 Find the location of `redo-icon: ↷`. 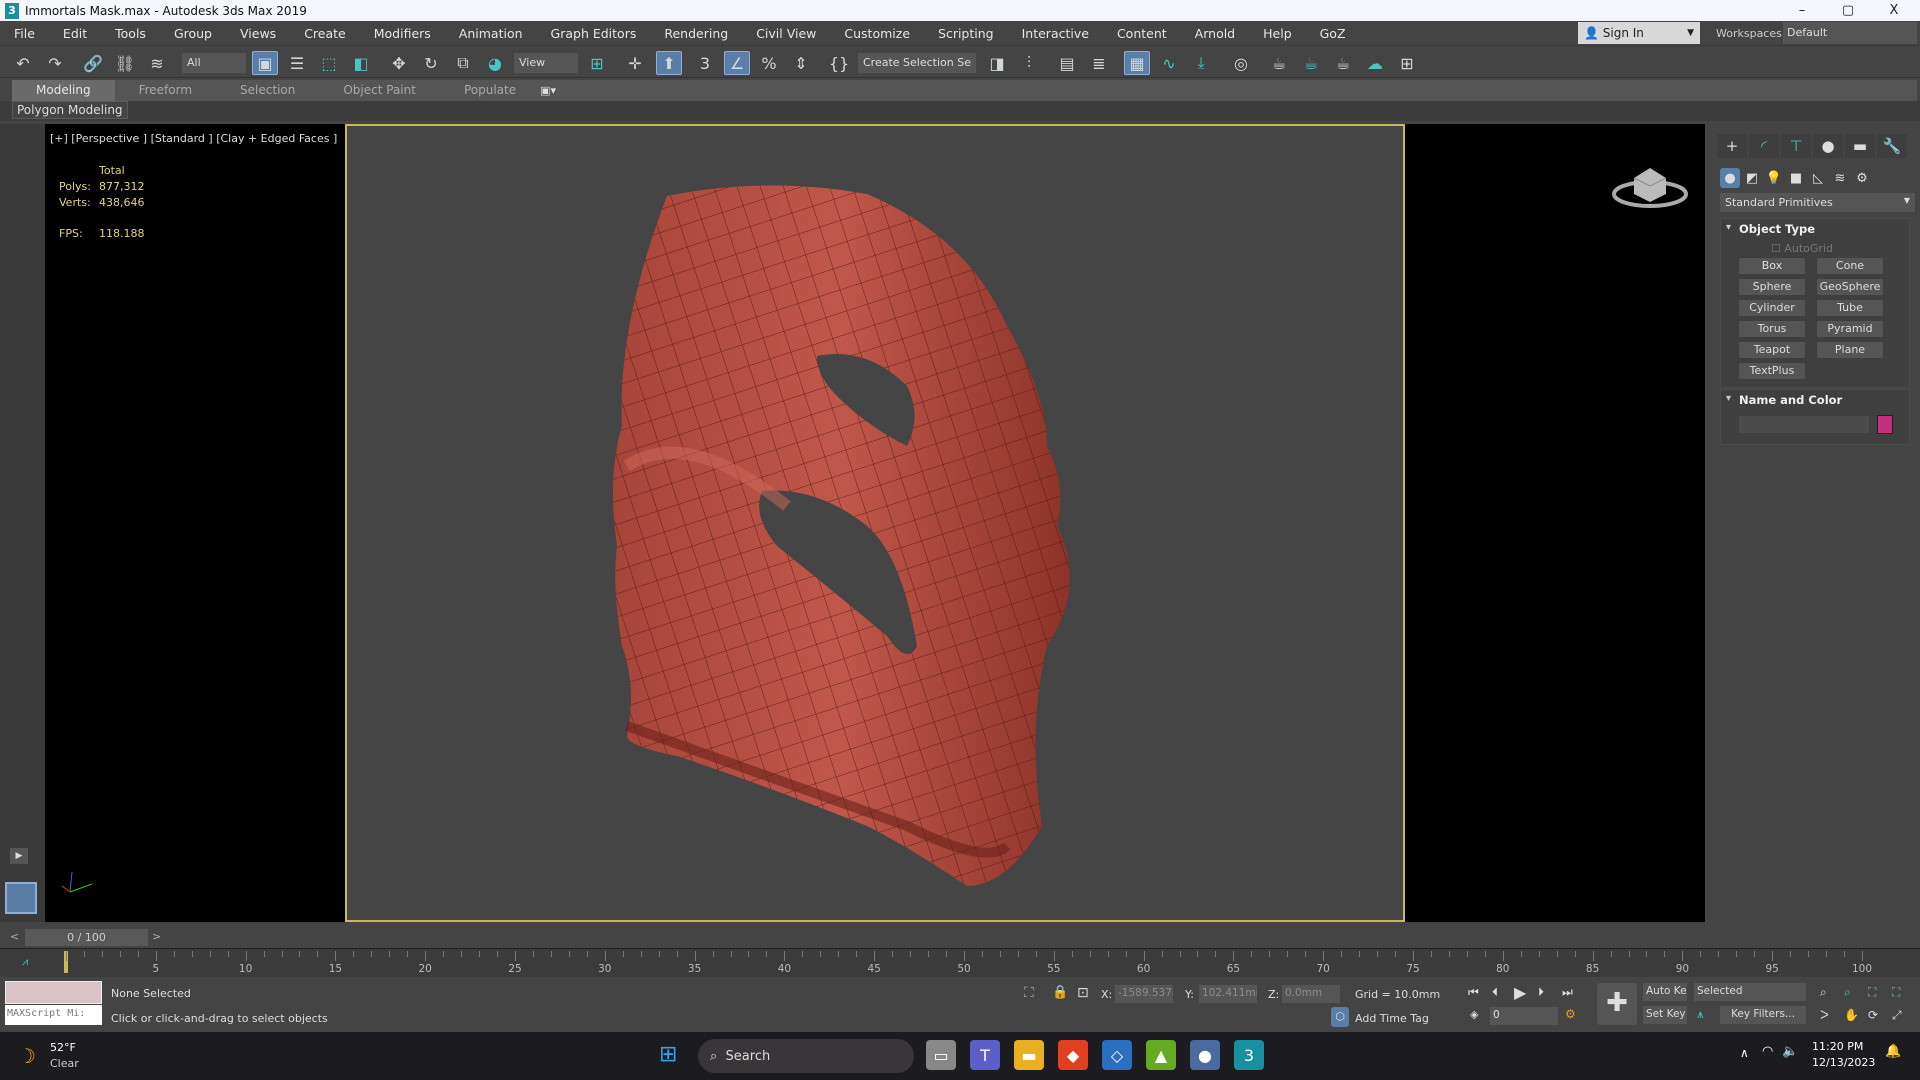

redo-icon: ↷ is located at coordinates (55, 63).